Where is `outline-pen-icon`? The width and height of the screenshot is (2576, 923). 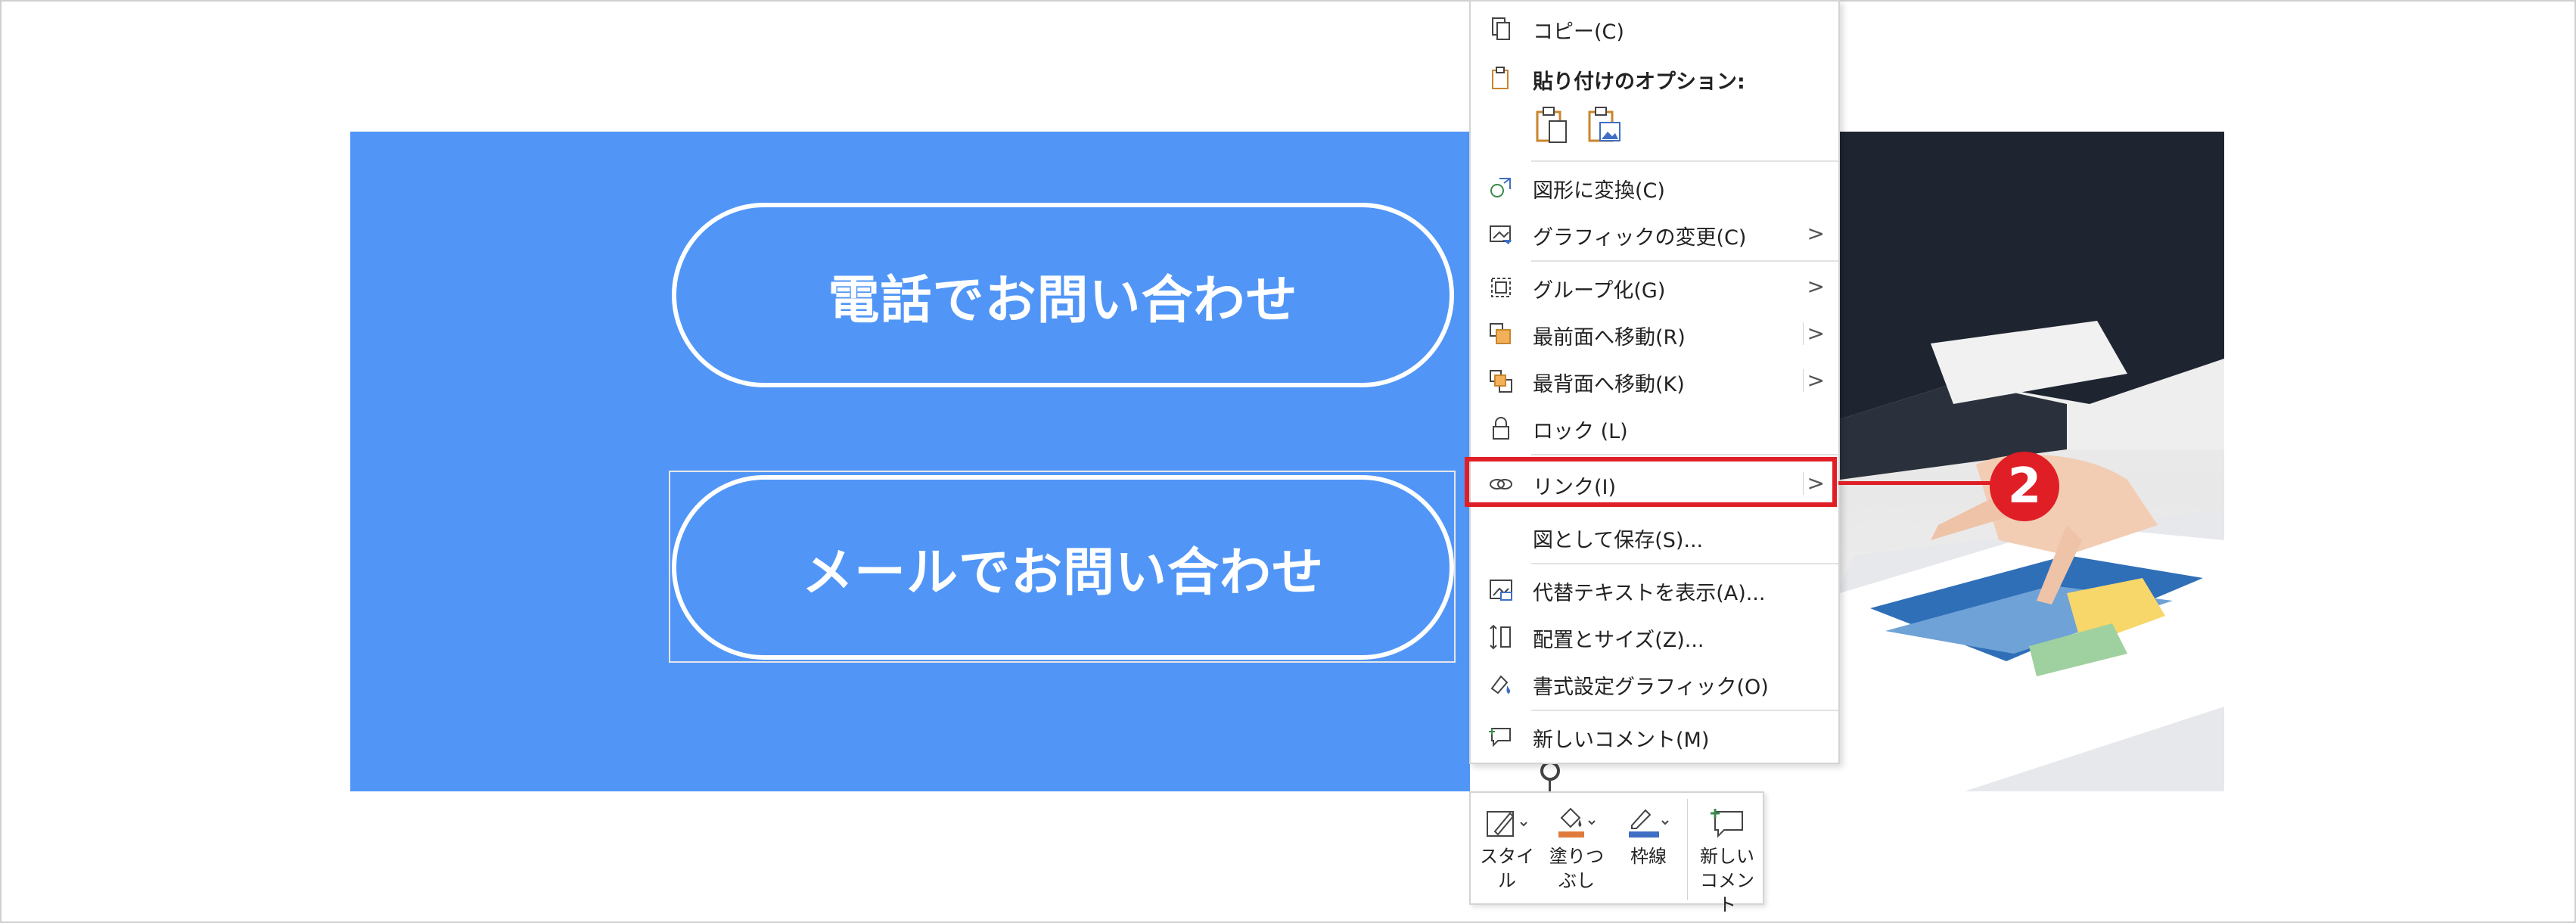 outline-pen-icon is located at coordinates (1648, 823).